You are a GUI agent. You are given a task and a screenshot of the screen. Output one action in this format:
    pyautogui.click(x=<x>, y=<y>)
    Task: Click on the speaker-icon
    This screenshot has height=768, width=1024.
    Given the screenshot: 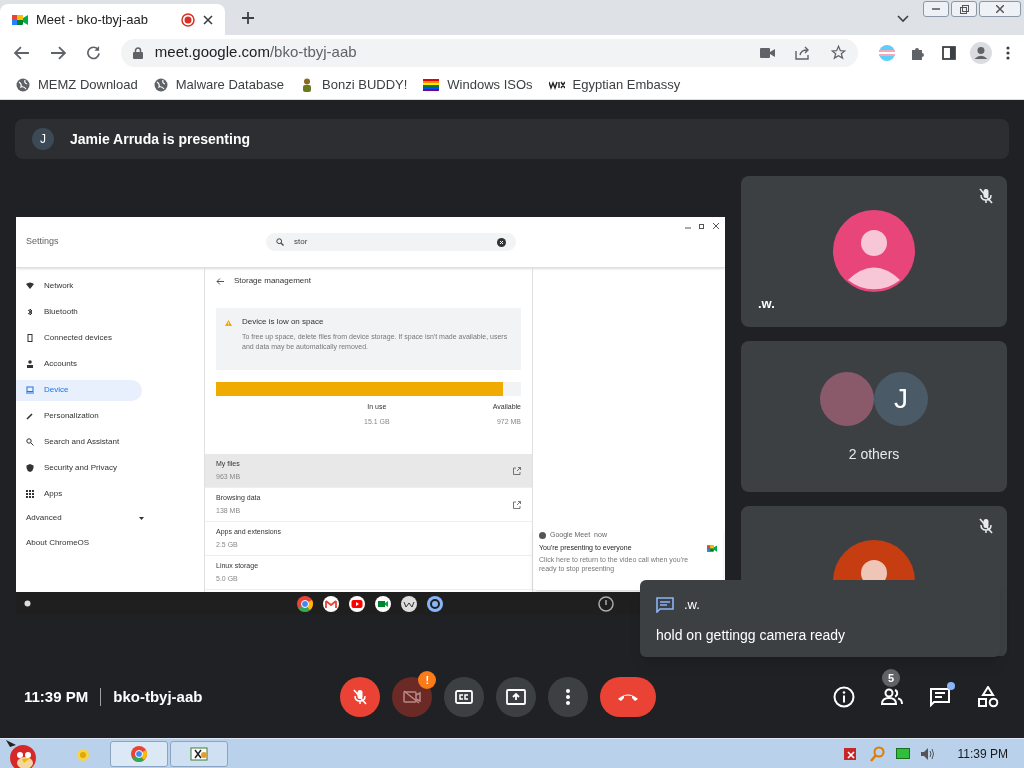 What is the action you would take?
    pyautogui.click(x=927, y=753)
    